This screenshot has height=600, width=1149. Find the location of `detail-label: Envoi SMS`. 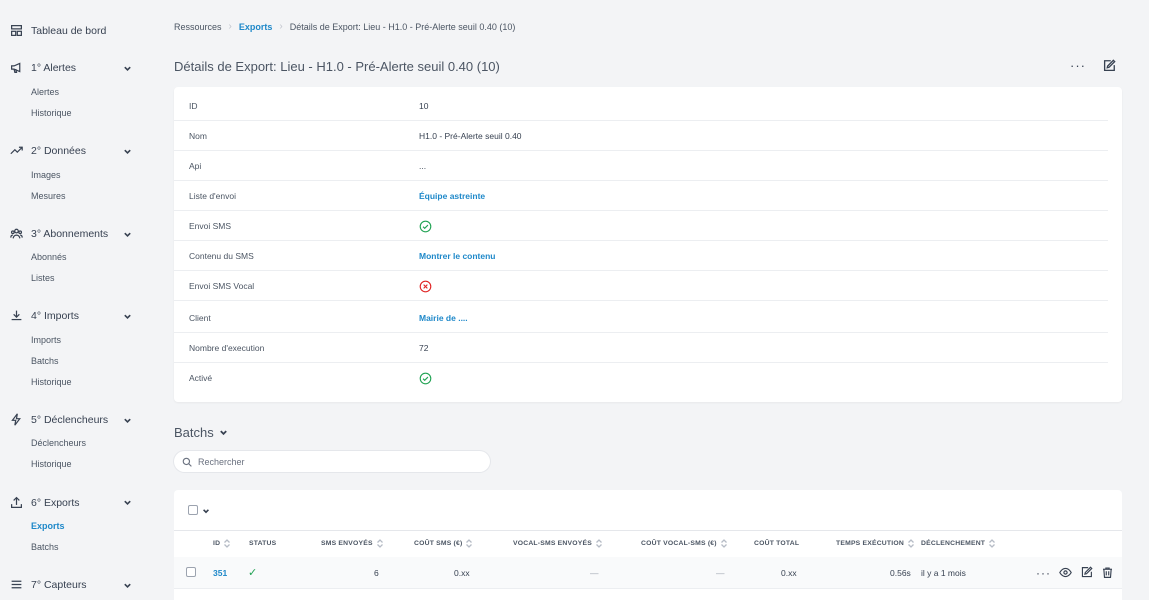

detail-label: Envoi SMS is located at coordinates (210, 226).